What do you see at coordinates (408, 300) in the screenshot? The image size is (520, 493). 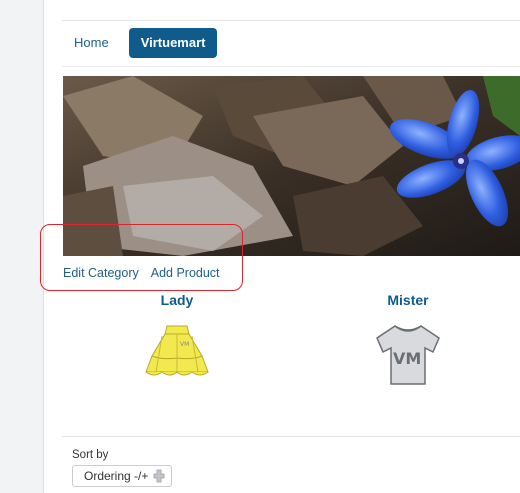 I see `category-title: Mister` at bounding box center [408, 300].